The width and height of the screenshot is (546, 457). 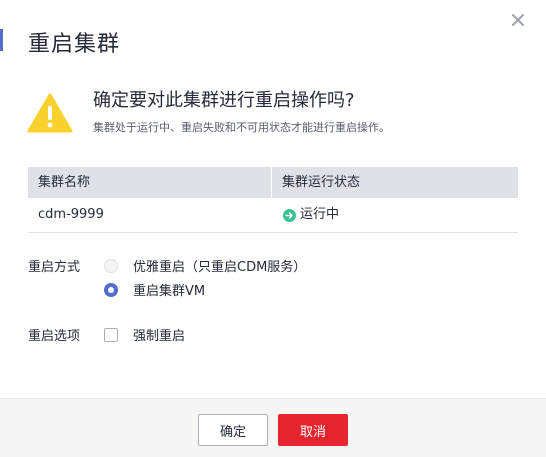 I want to click on cluster-status-cell: 运行中, so click(x=395, y=215).